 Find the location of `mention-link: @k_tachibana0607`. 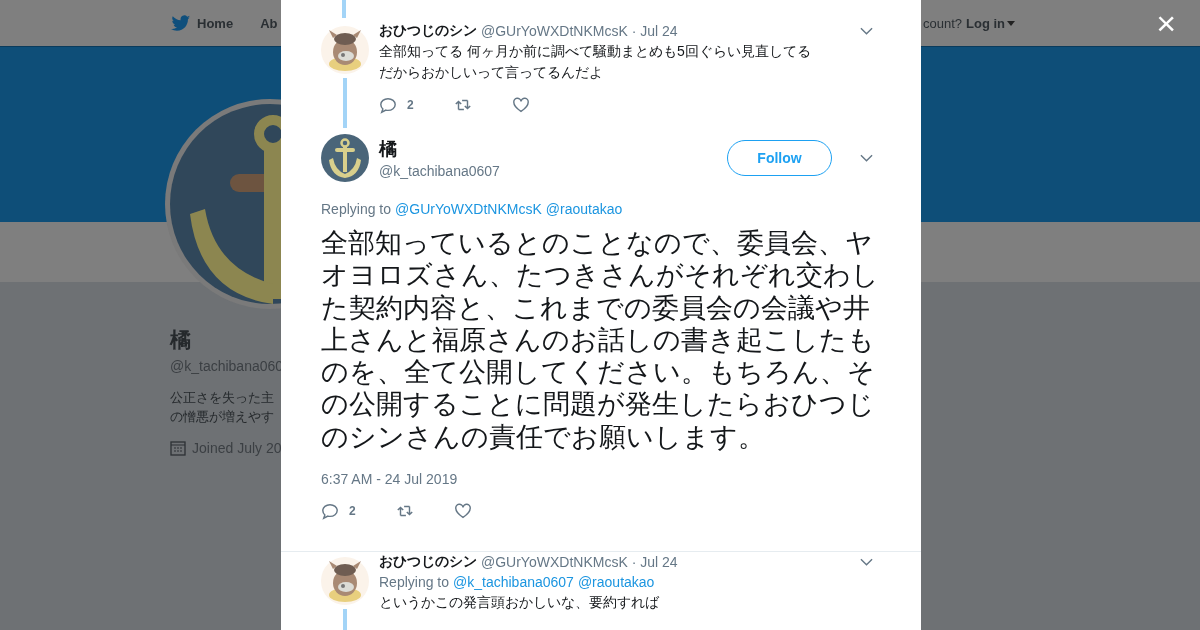

mention-link: @k_tachibana0607 is located at coordinates (513, 582).